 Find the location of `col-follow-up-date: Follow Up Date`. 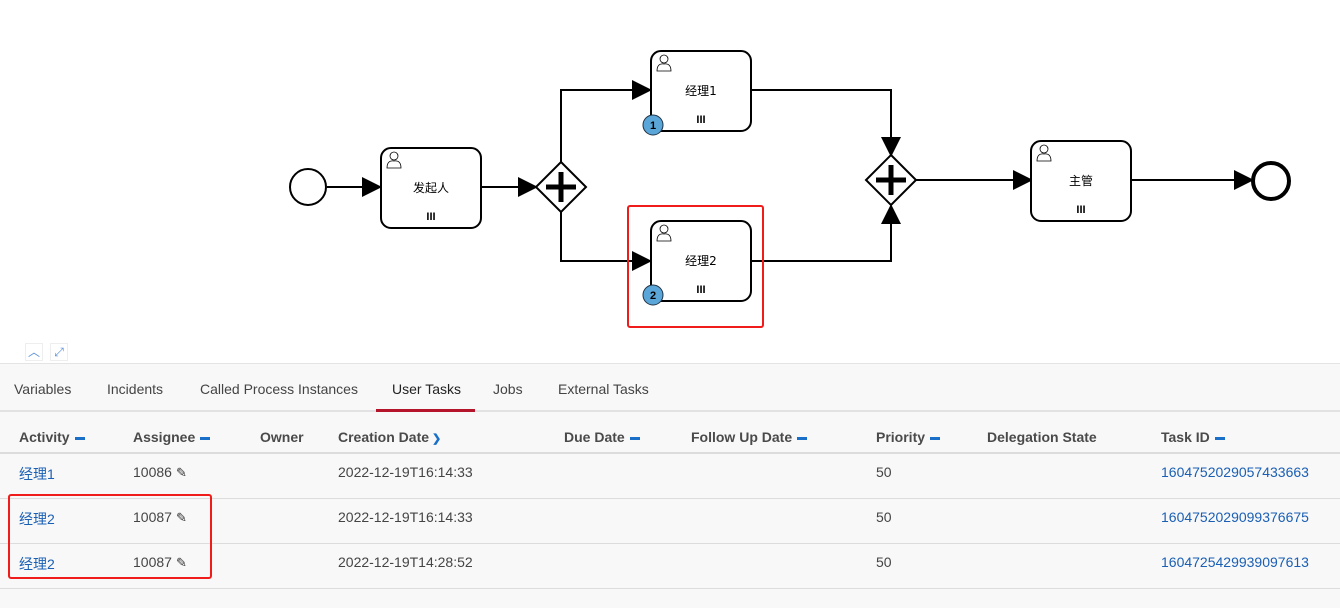

col-follow-up-date: Follow Up Date is located at coordinates (749, 437).